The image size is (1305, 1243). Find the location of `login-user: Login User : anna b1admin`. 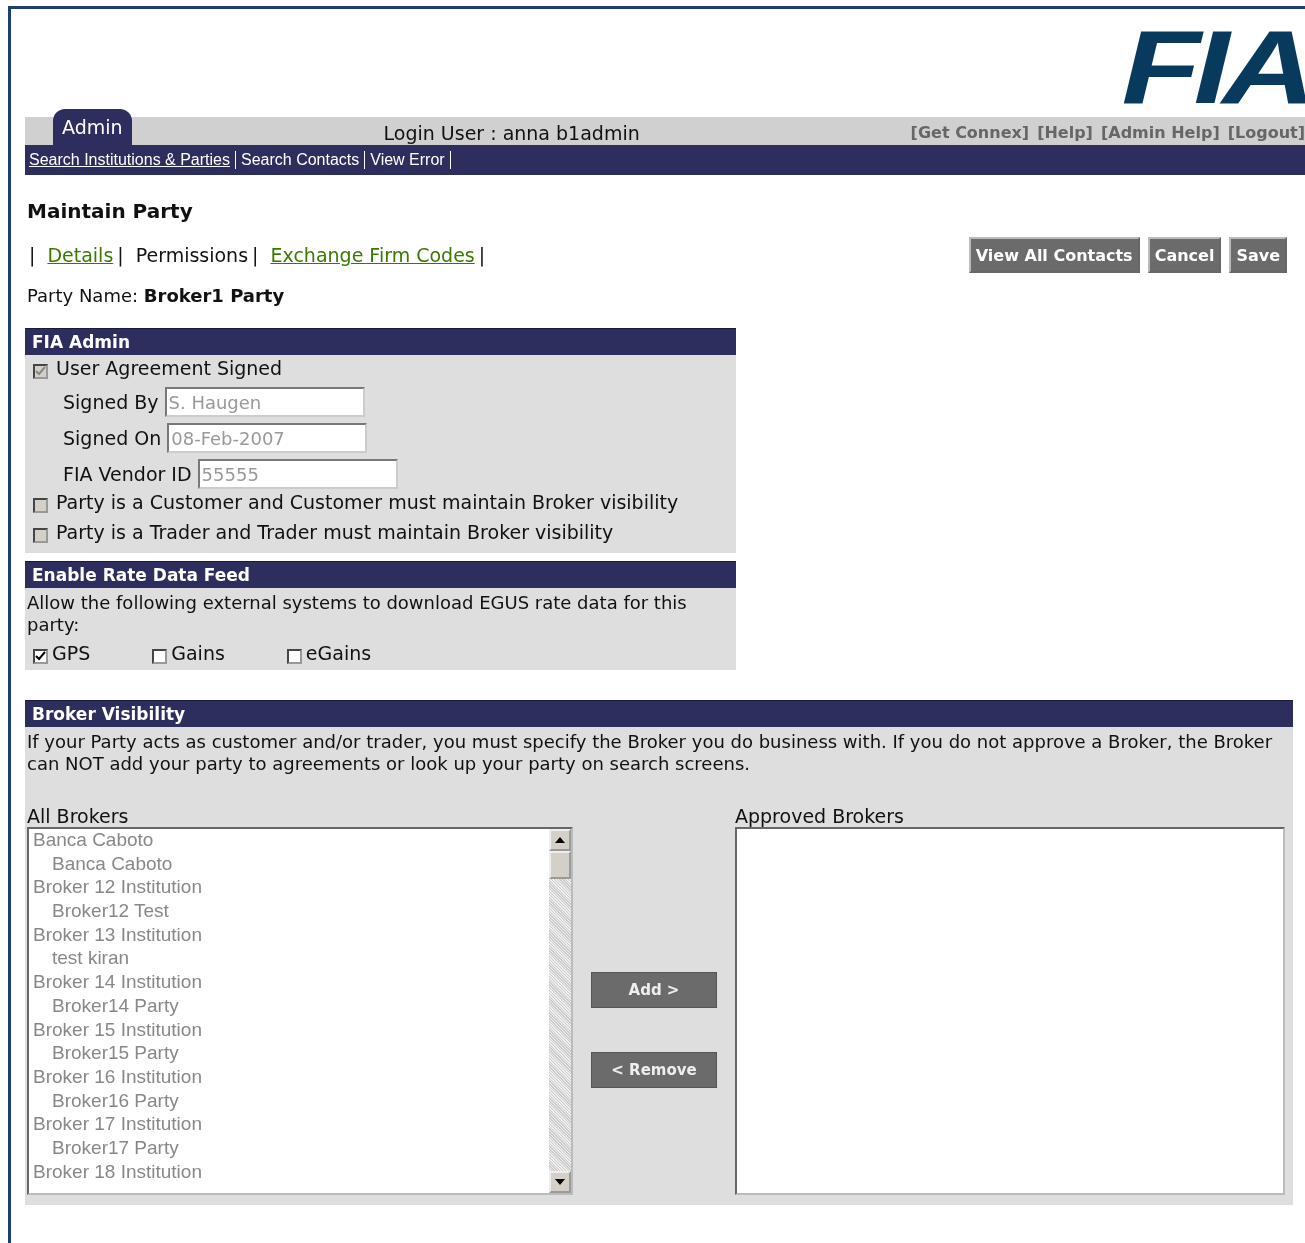

login-user: Login User : anna b1admin is located at coordinates (511, 133).